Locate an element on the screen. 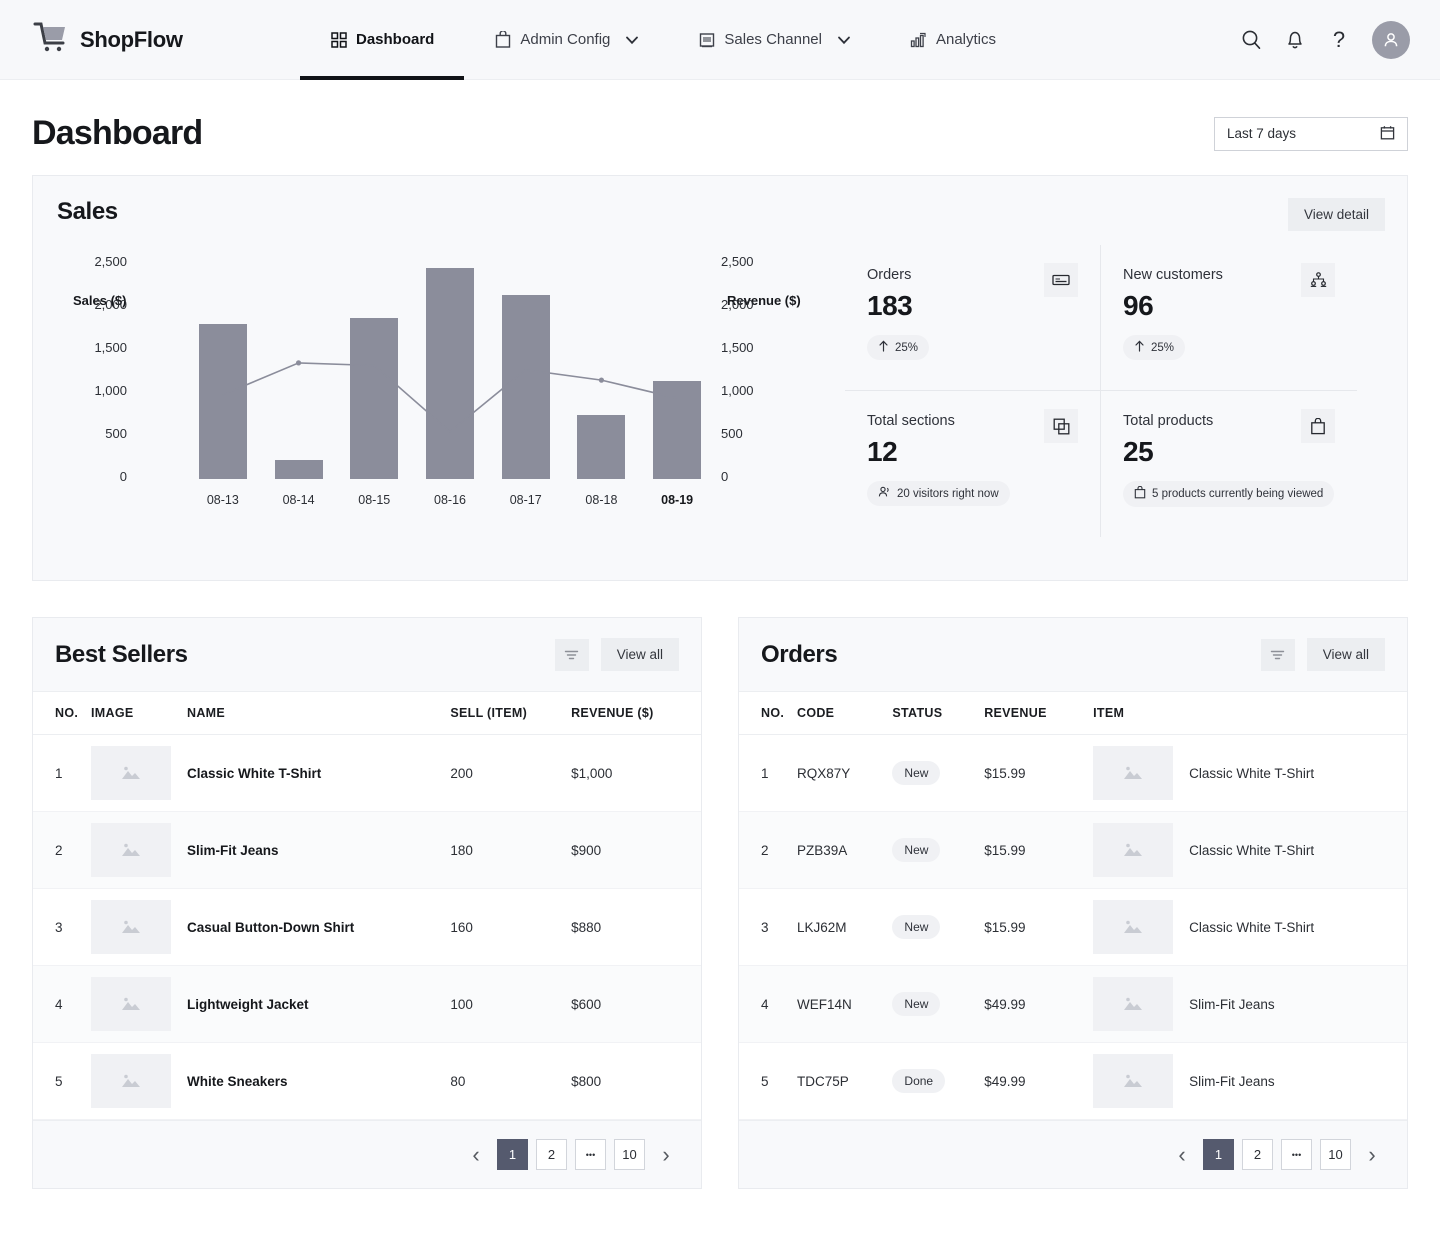  table-row: 2 PZB39A New $15.99 Classic White T-Shirt is located at coordinates (1073, 850).